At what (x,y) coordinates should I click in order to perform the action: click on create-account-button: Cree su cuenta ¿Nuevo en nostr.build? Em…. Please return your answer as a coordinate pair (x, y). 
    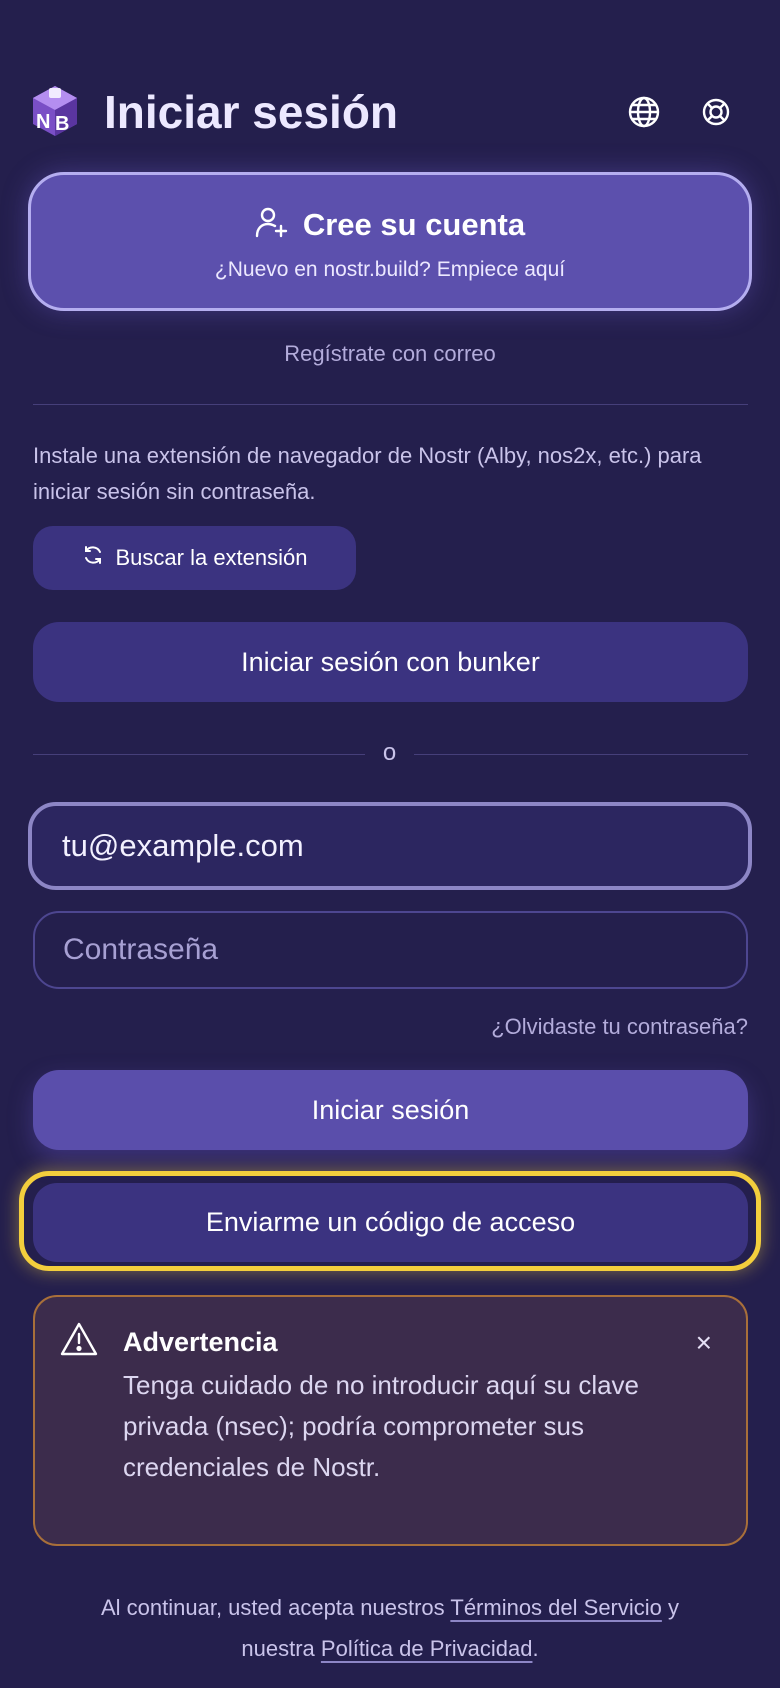
    Looking at the image, I should click on (390, 241).